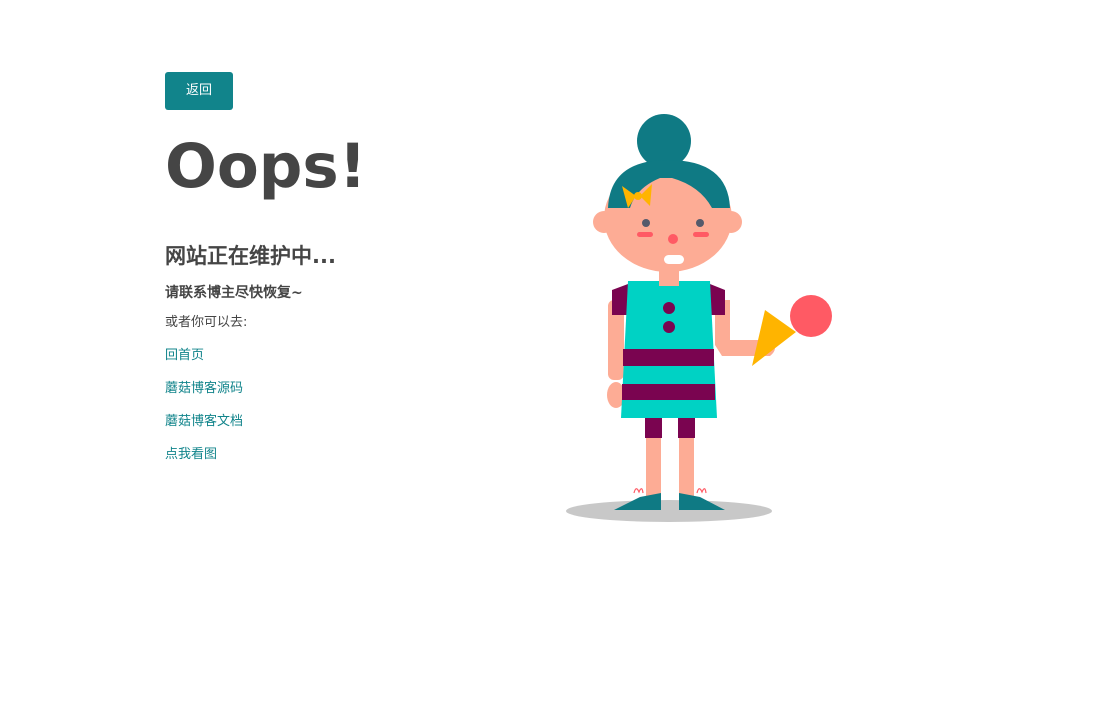  I want to click on gallery-link: 点我看图, so click(191, 452).